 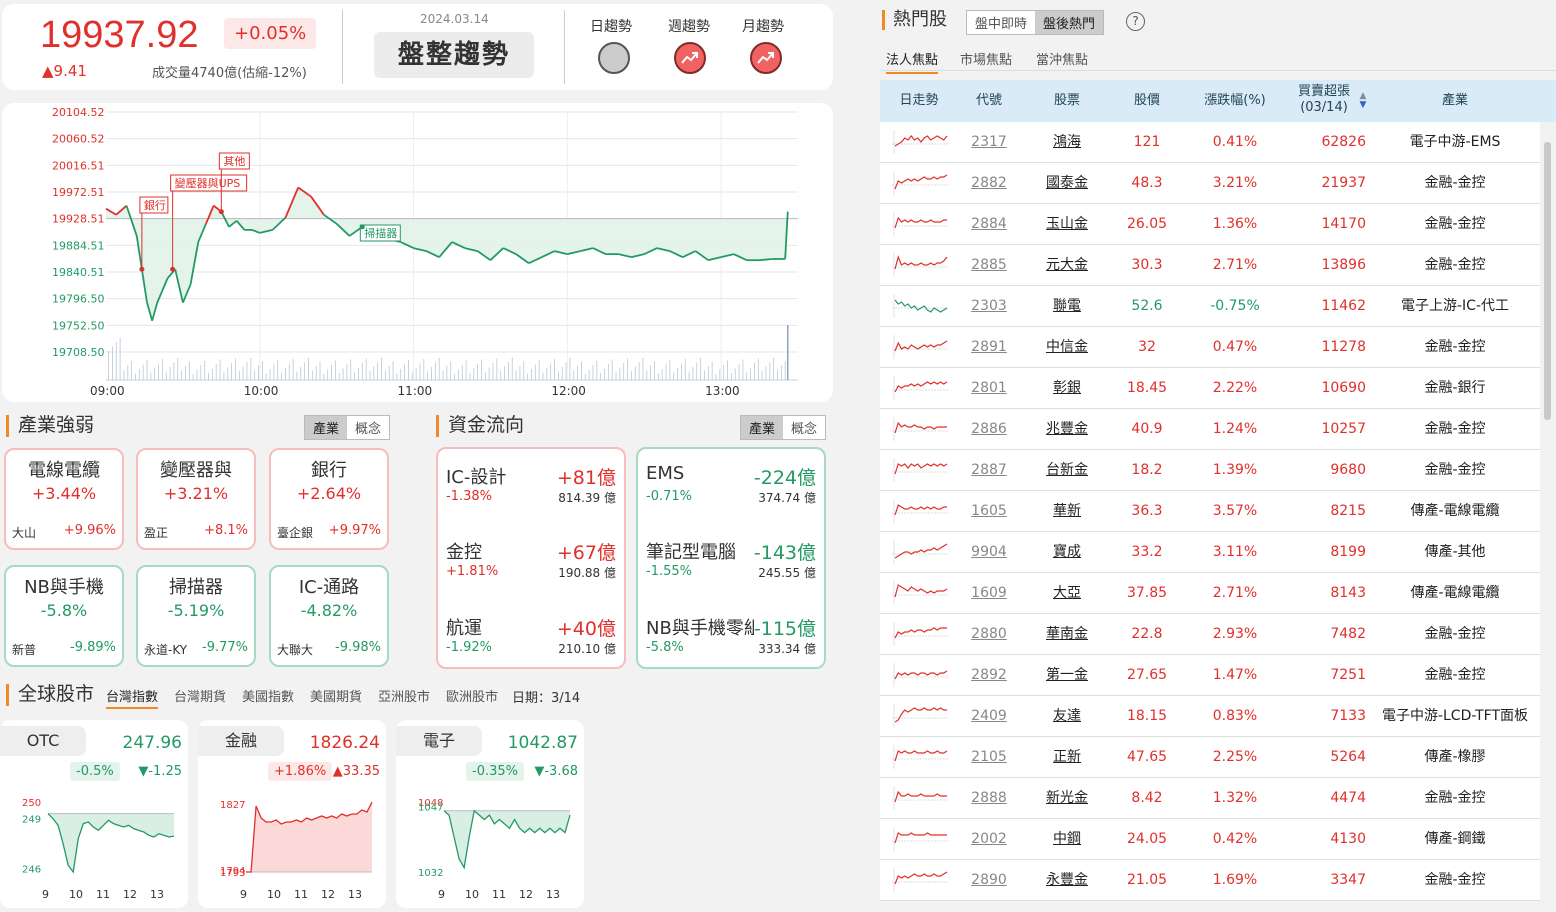 What do you see at coordinates (1067, 470) in the screenshot?
I see `stock-name: 台新金` at bounding box center [1067, 470].